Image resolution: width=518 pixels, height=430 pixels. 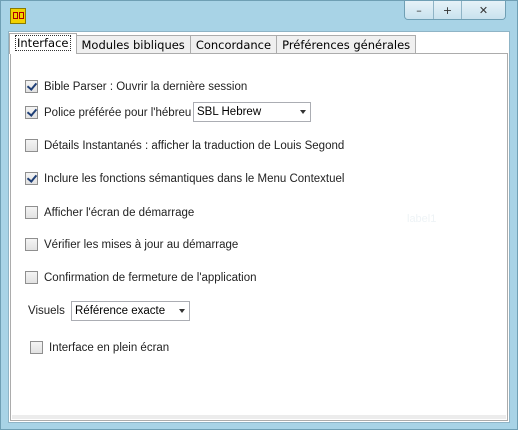 I want to click on tab-interface-label: Interface, so click(x=43, y=43).